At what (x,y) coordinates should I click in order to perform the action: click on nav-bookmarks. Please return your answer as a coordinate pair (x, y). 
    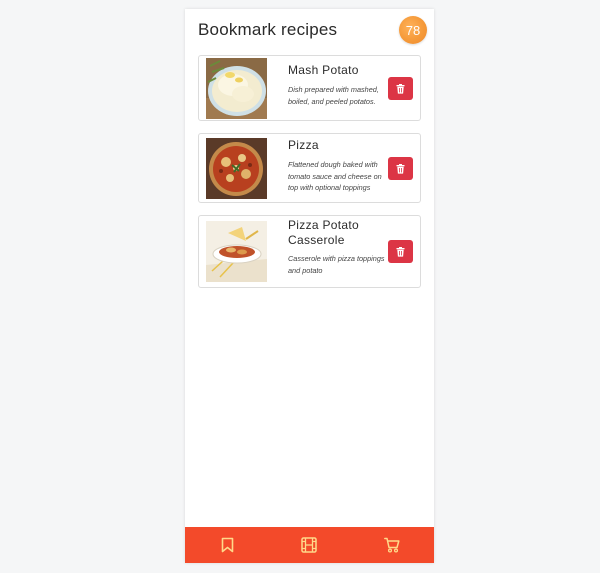
    Looking at the image, I should click on (227, 545).